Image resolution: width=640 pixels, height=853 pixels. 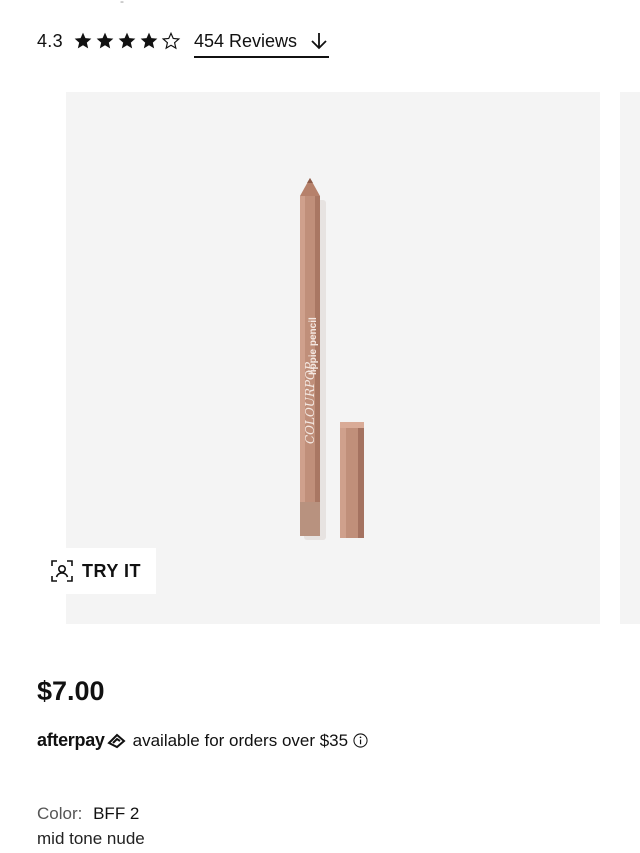 What do you see at coordinates (60, 813) in the screenshot?
I see `color-label: Color:` at bounding box center [60, 813].